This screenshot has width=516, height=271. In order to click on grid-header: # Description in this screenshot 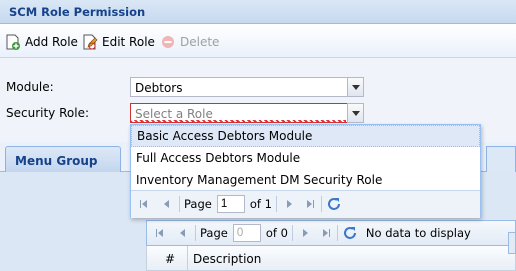, I will do `click(331, 258)`.